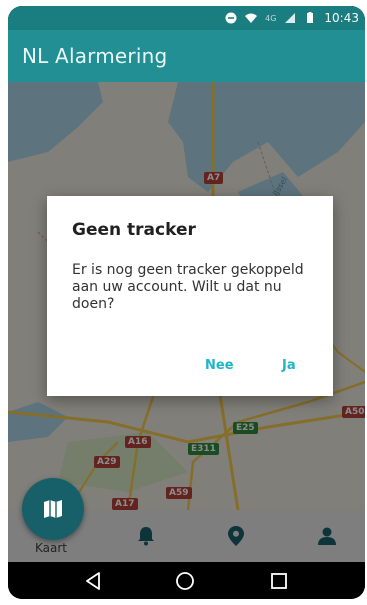  What do you see at coordinates (95, 56) in the screenshot?
I see `app-title: NL Alarmering` at bounding box center [95, 56].